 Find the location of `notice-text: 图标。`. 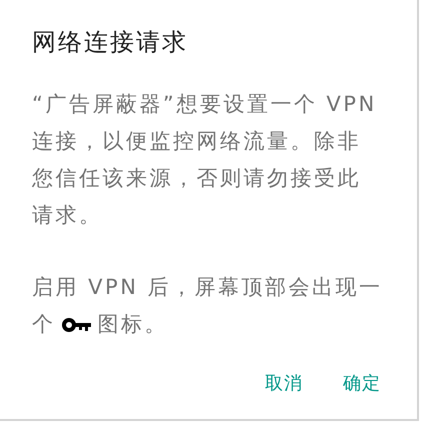

notice-text: 图标。 is located at coordinates (133, 324).